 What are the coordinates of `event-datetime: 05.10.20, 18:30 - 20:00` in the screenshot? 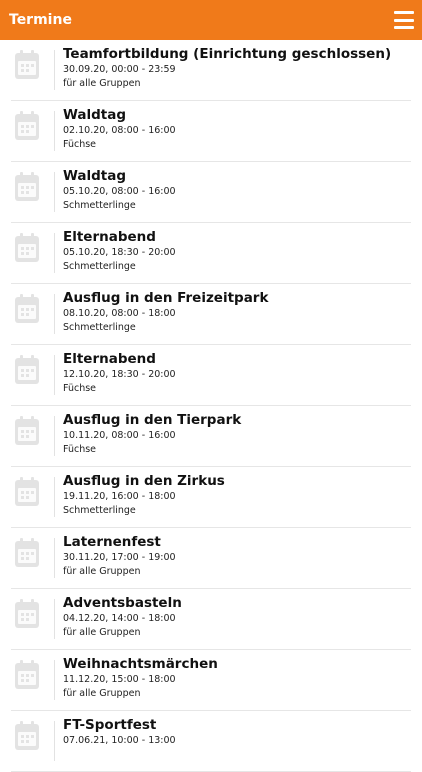 It's located at (119, 252).